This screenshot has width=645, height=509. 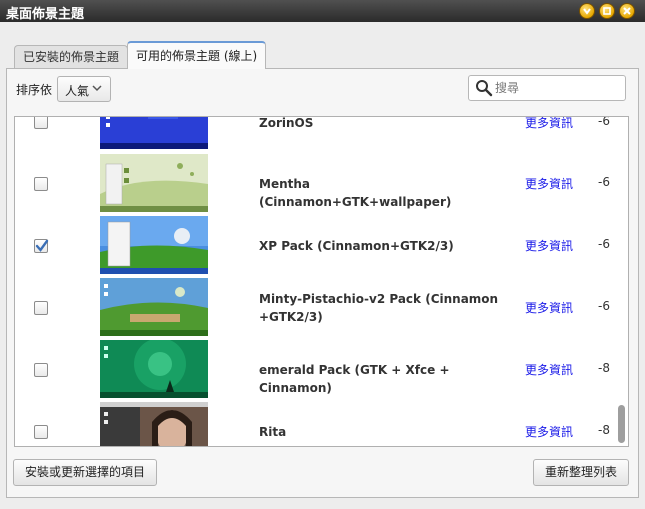 What do you see at coordinates (154, 183) in the screenshot?
I see `thumbnail-mentha` at bounding box center [154, 183].